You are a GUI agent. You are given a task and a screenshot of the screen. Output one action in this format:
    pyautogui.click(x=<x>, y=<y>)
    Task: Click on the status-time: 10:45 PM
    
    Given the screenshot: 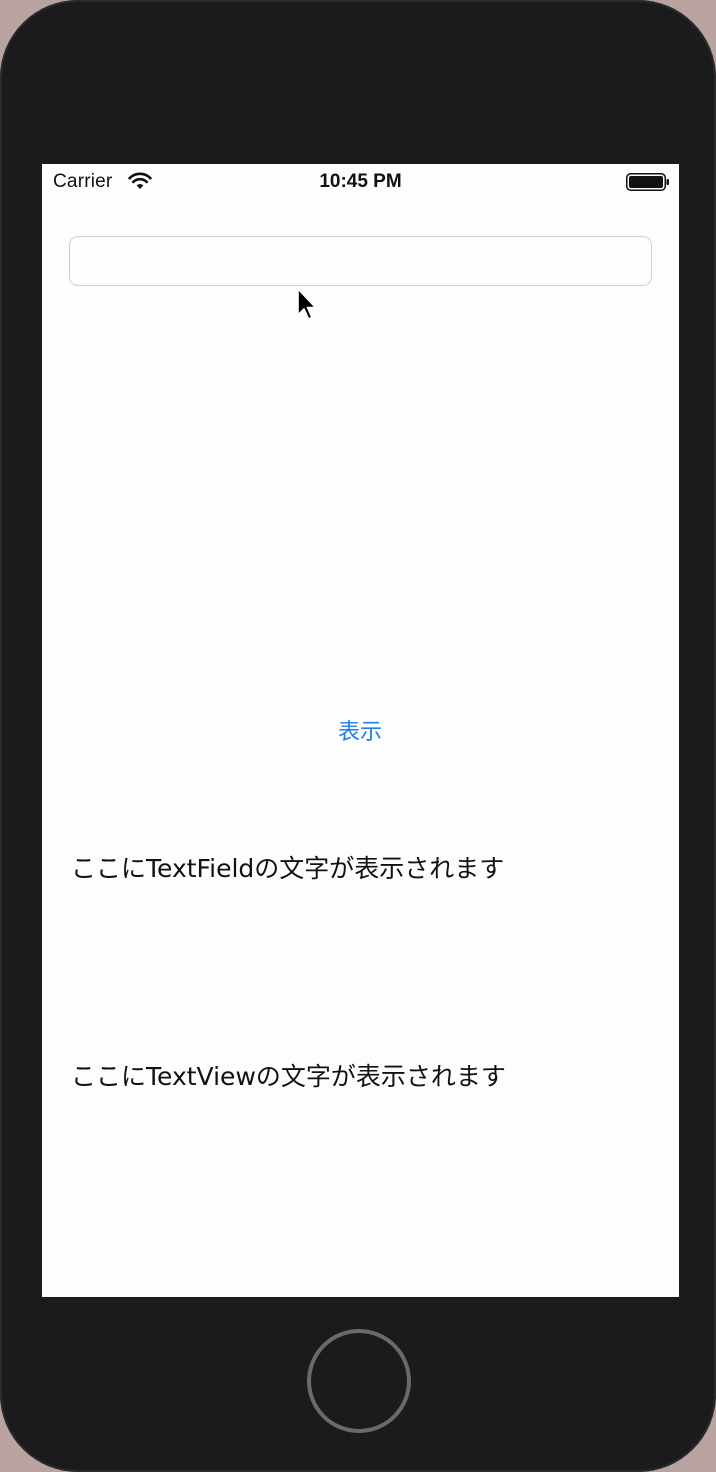 What is the action you would take?
    pyautogui.click(x=360, y=181)
    